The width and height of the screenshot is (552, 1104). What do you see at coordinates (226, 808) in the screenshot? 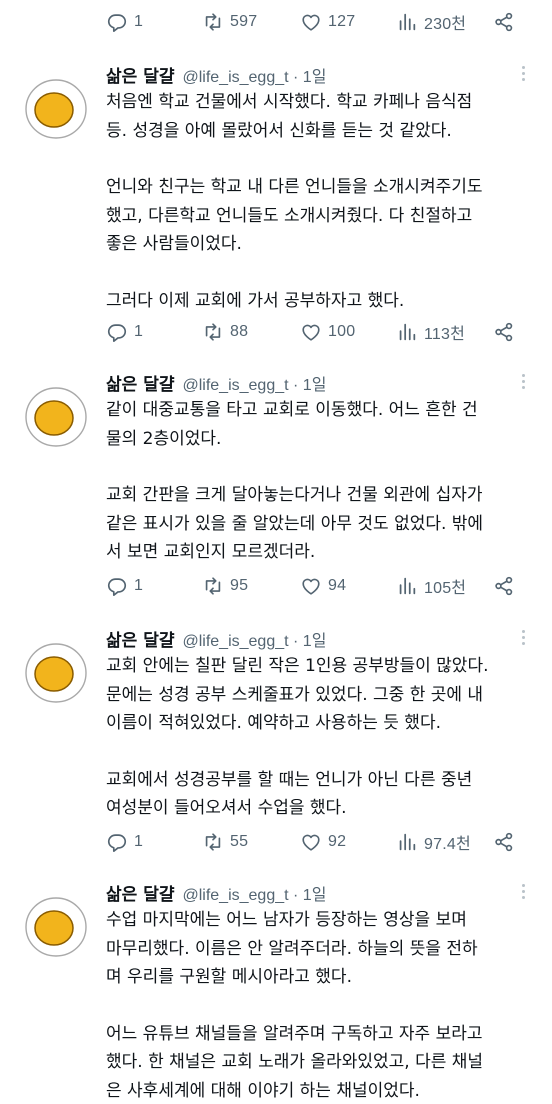
I see `tweet-line: 여성분이 들어오셔서 수업을 했다.` at bounding box center [226, 808].